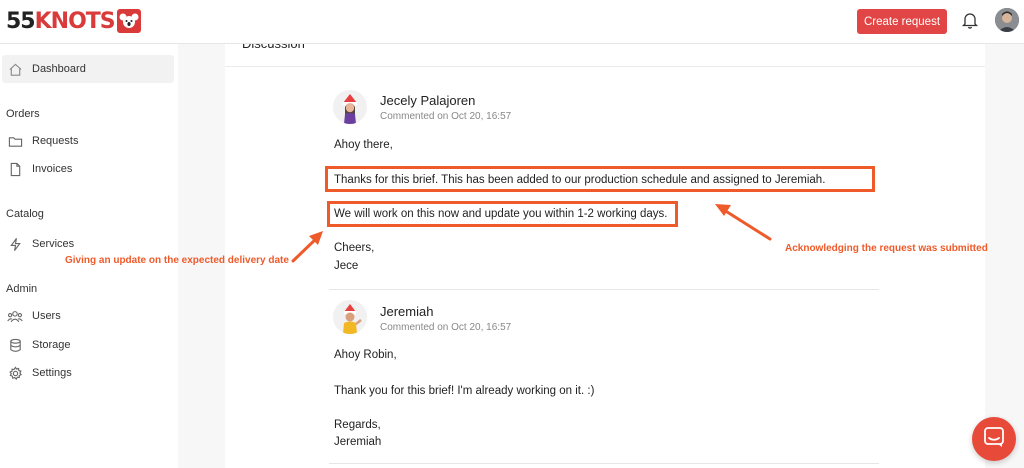 Image resolution: width=1024 pixels, height=468 pixels. I want to click on sidebar-item-label: Requests, so click(55, 141).